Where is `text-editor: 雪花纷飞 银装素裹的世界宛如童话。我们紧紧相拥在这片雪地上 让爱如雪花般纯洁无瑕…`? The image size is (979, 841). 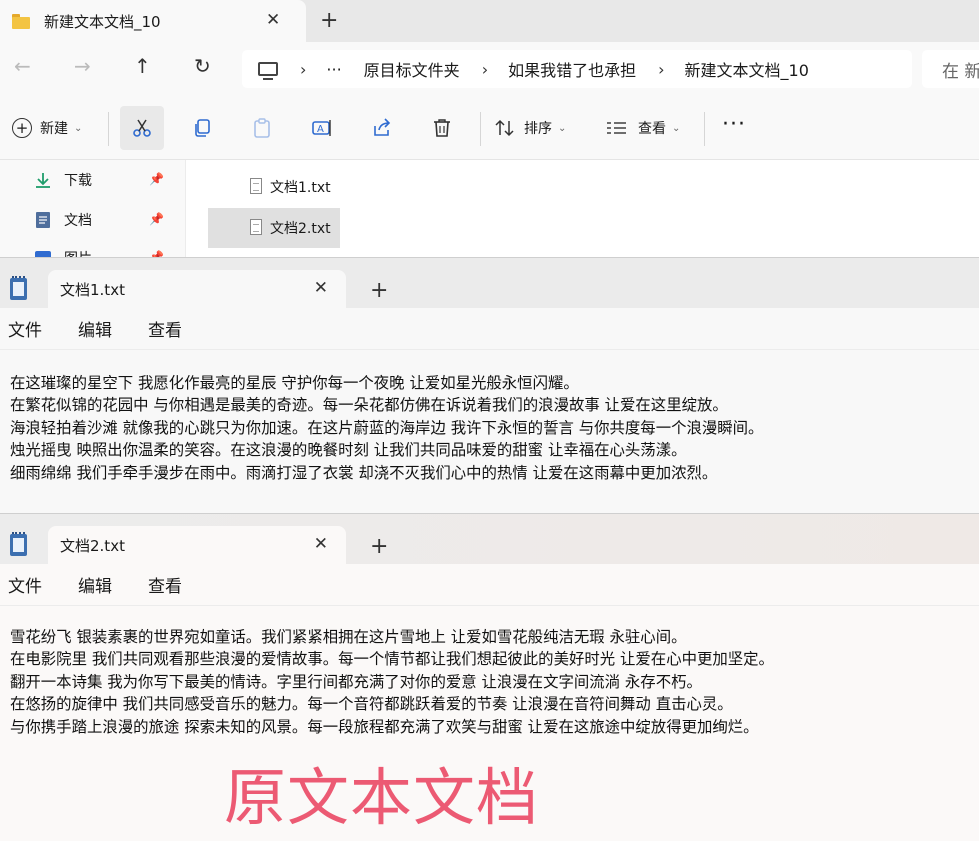 text-editor: 雪花纷飞 银装素裹的世界宛如童话。我们紧紧相拥在这片雪地上 让爱如雪花般纯洁无瑕… is located at coordinates (490, 682).